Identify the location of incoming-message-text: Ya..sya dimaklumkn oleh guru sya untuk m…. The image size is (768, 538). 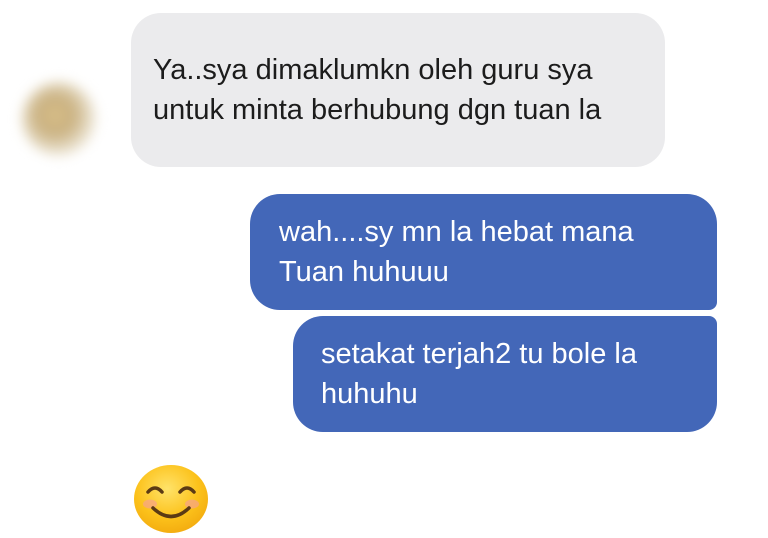
(377, 90).